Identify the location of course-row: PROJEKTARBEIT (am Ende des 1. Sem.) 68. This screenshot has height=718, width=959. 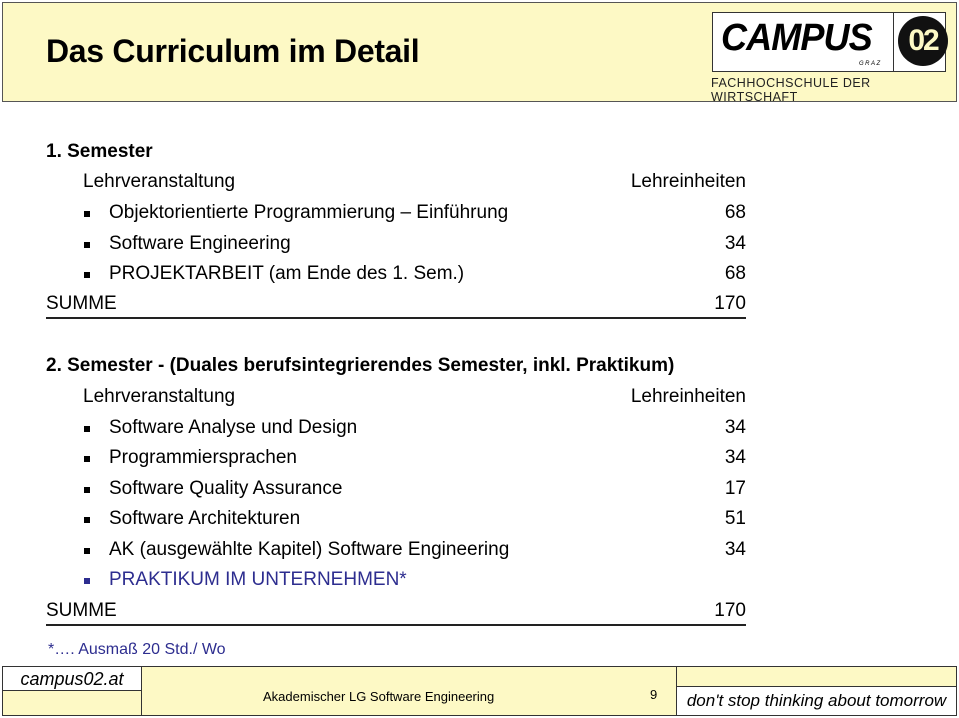
(479, 276).